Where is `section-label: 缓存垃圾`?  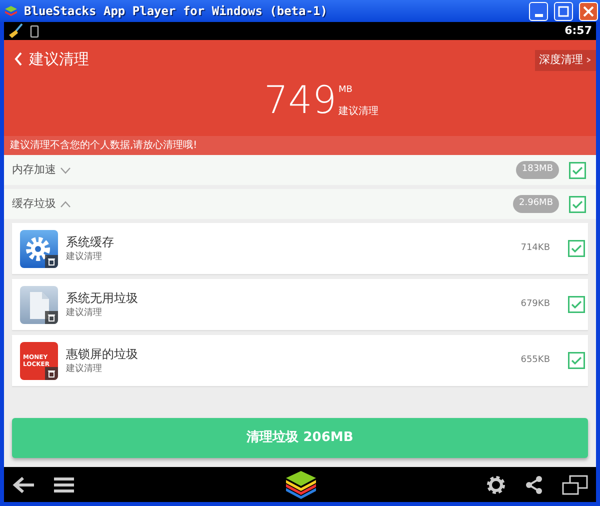 section-label: 缓存垃圾 is located at coordinates (34, 204).